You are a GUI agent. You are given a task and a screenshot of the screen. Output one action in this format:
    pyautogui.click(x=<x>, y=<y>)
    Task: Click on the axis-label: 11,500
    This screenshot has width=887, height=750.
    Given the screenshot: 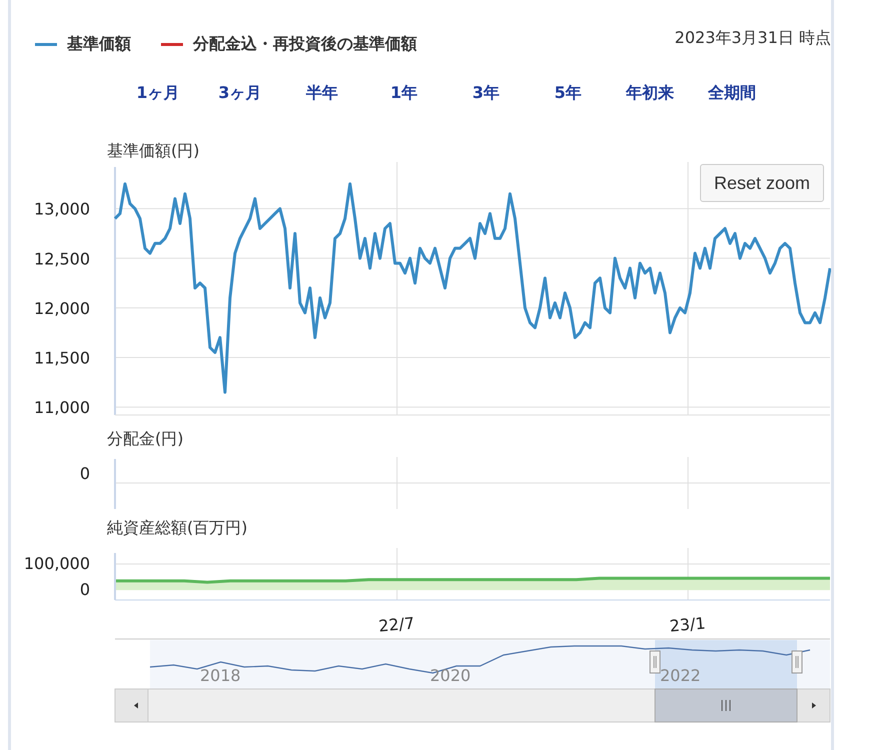 What is the action you would take?
    pyautogui.click(x=62, y=358)
    